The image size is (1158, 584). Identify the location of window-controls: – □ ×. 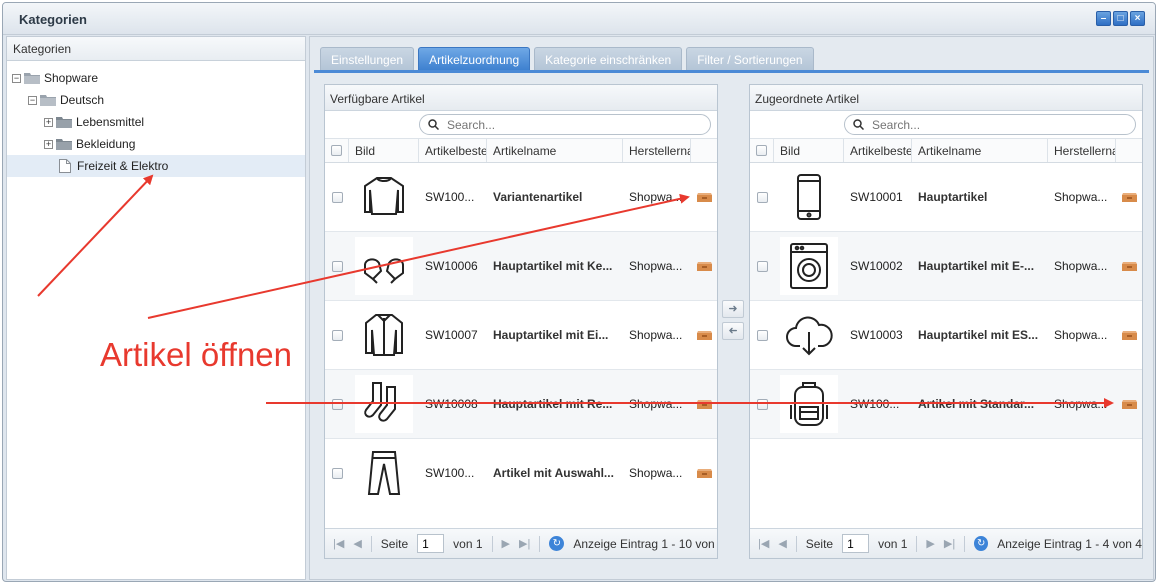
(1120, 18).